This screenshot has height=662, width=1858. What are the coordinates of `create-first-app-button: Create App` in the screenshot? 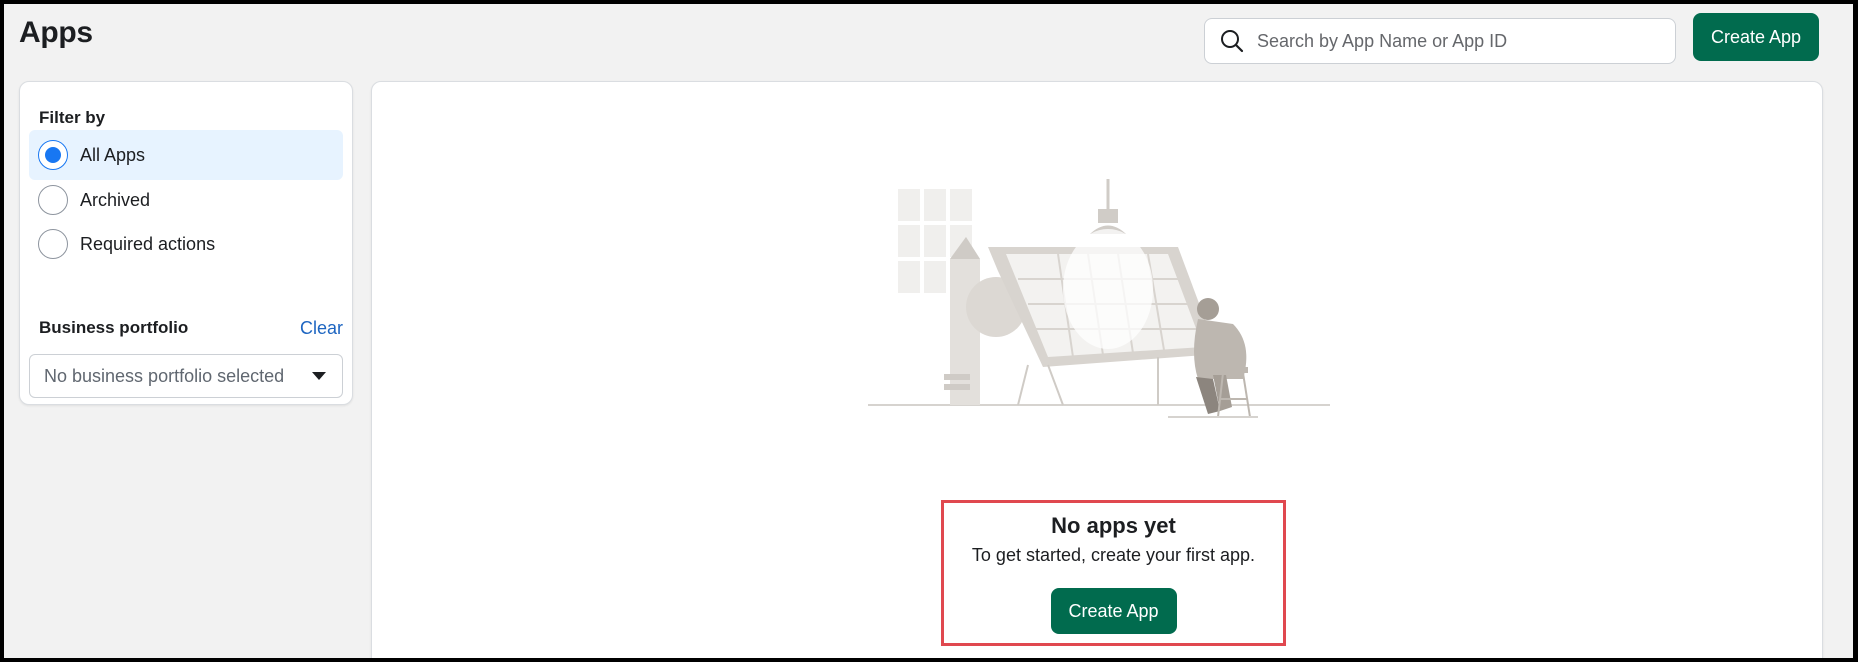 It's located at (1113, 611).